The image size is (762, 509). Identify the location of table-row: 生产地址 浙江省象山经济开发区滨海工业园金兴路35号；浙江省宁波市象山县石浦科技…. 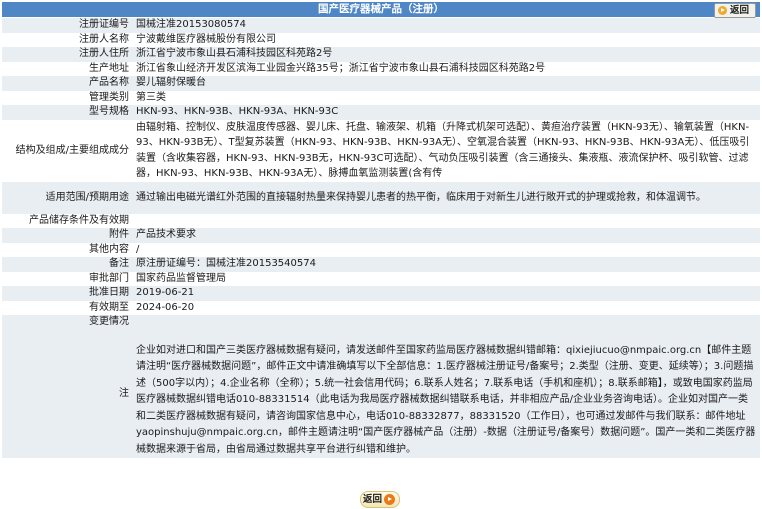
(381, 68).